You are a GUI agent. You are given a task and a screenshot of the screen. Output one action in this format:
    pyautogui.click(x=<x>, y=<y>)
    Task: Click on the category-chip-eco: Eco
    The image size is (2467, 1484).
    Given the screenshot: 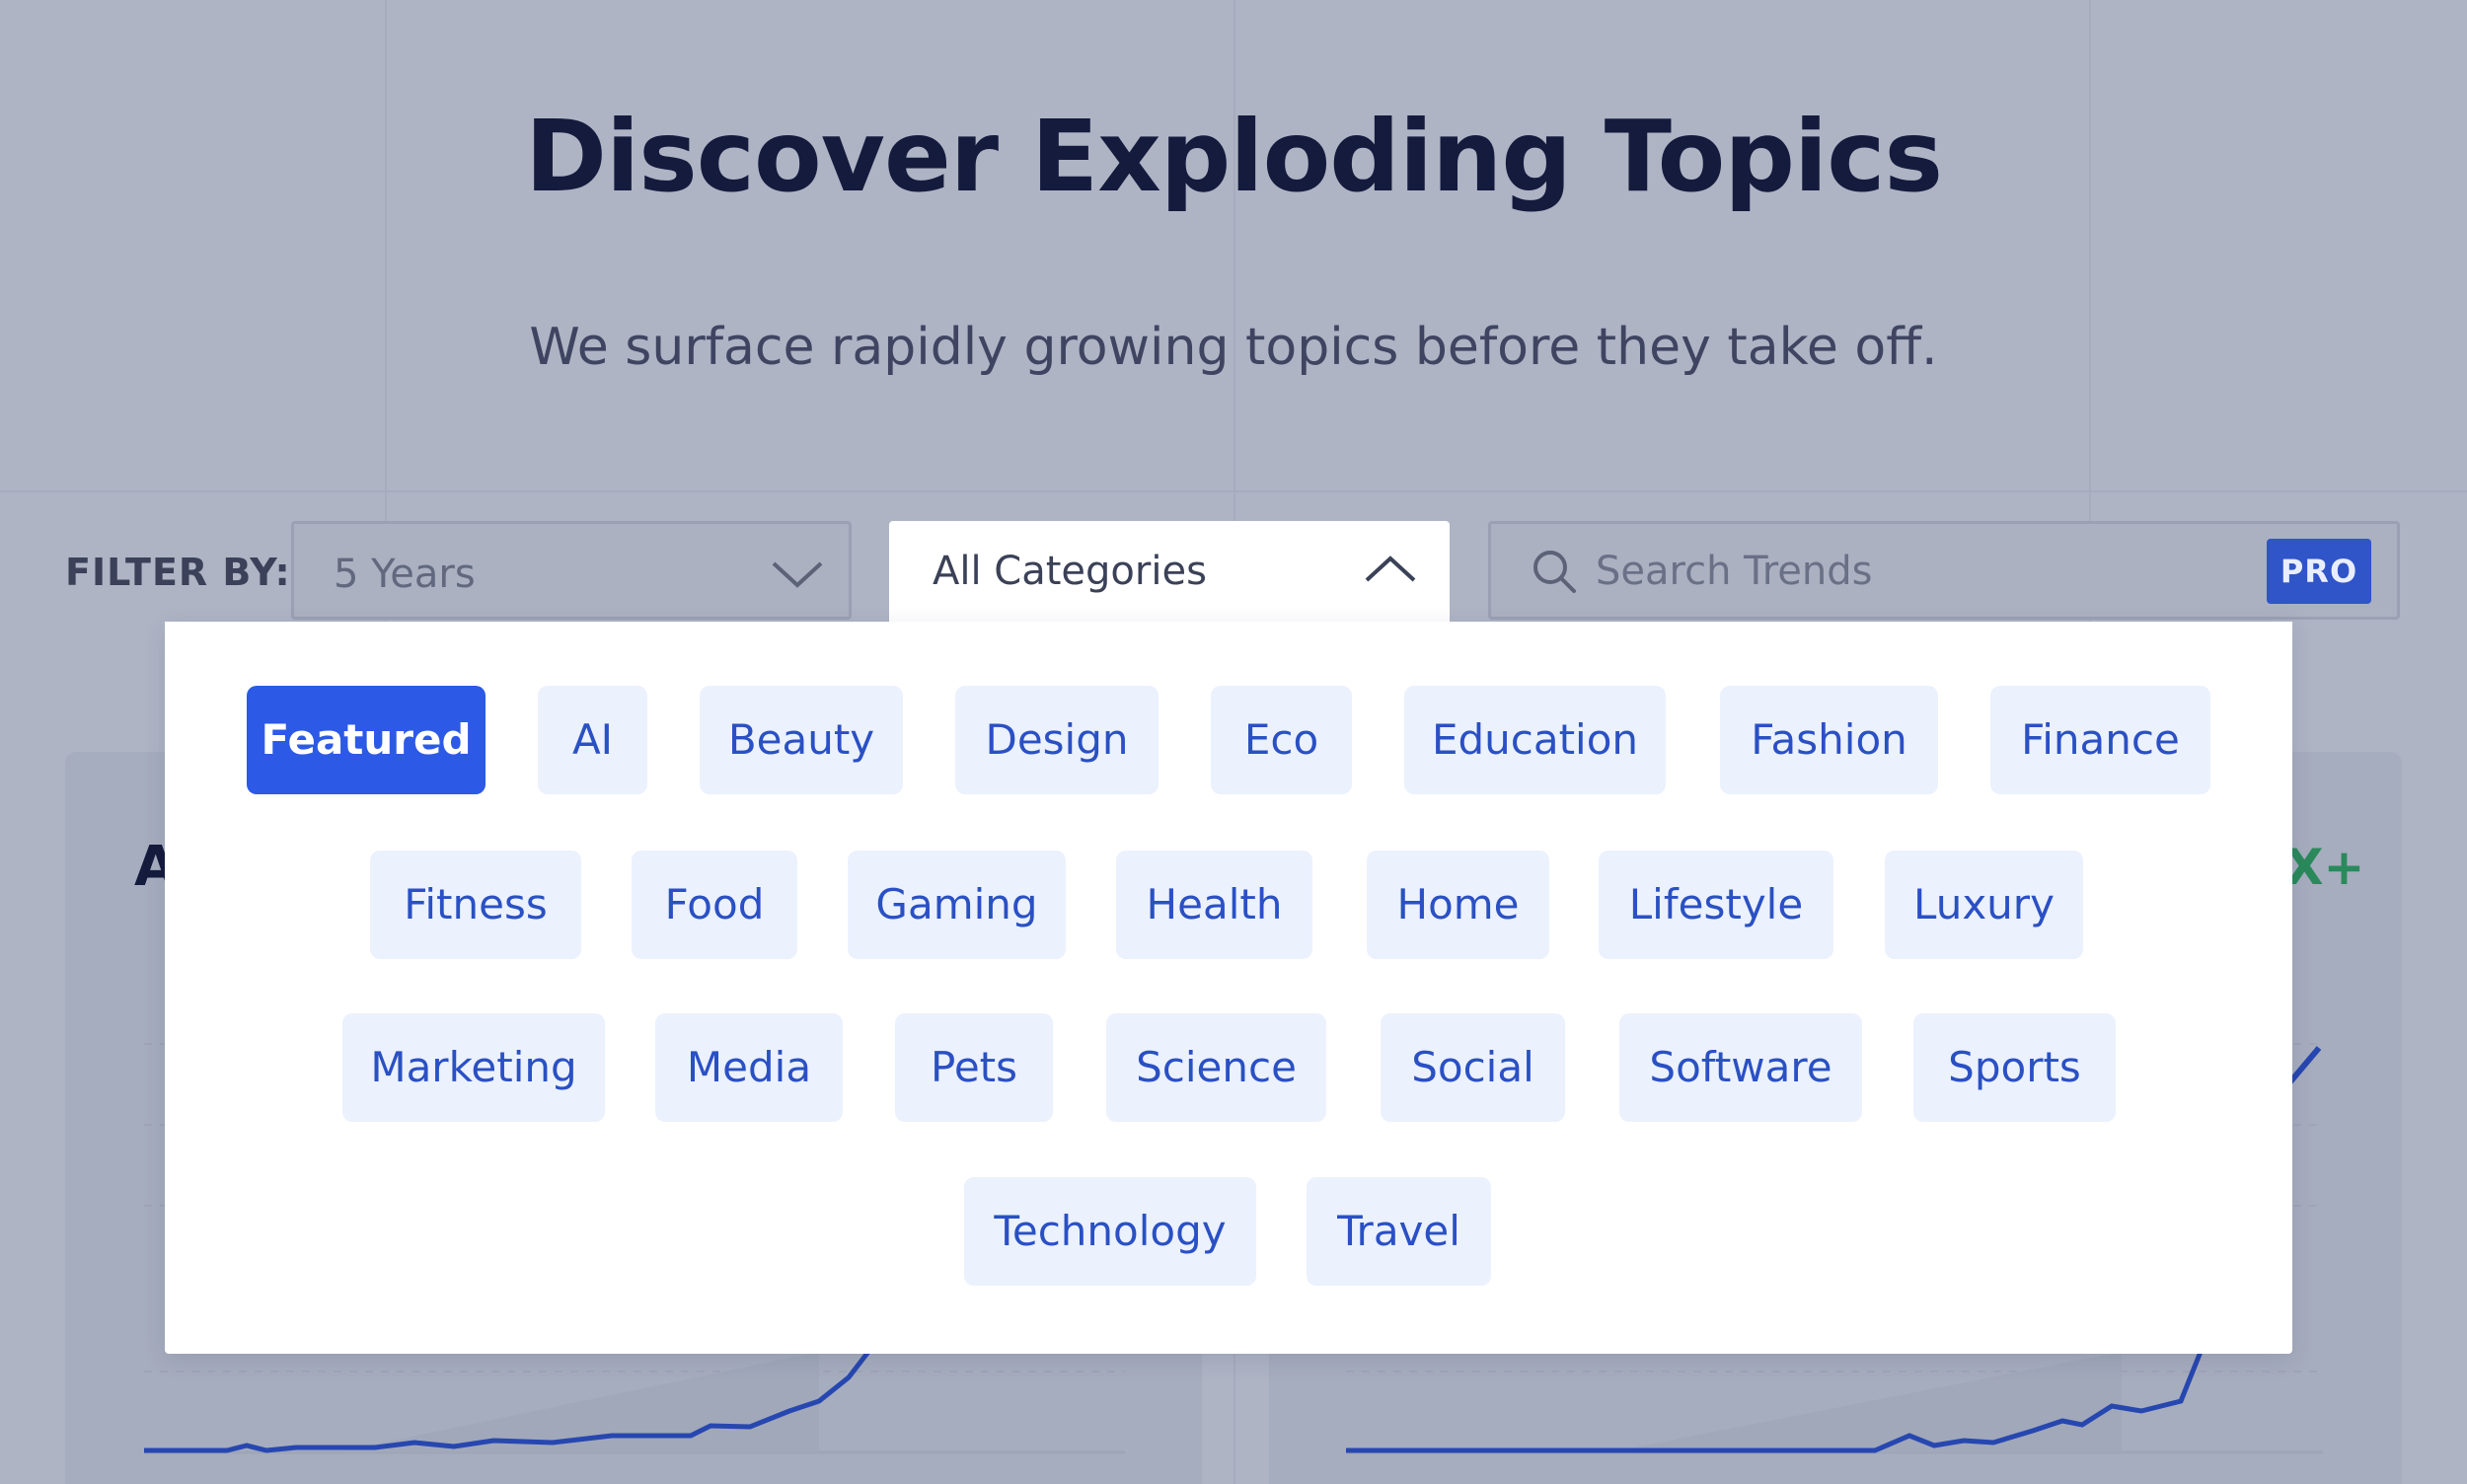 What is the action you would take?
    pyautogui.click(x=1281, y=740)
    